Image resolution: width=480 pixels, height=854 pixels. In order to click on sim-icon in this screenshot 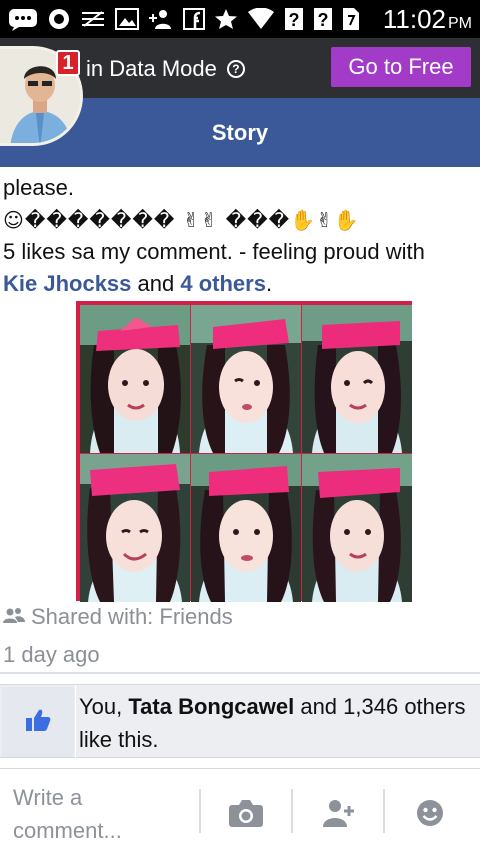, I will do `click(351, 19)`.